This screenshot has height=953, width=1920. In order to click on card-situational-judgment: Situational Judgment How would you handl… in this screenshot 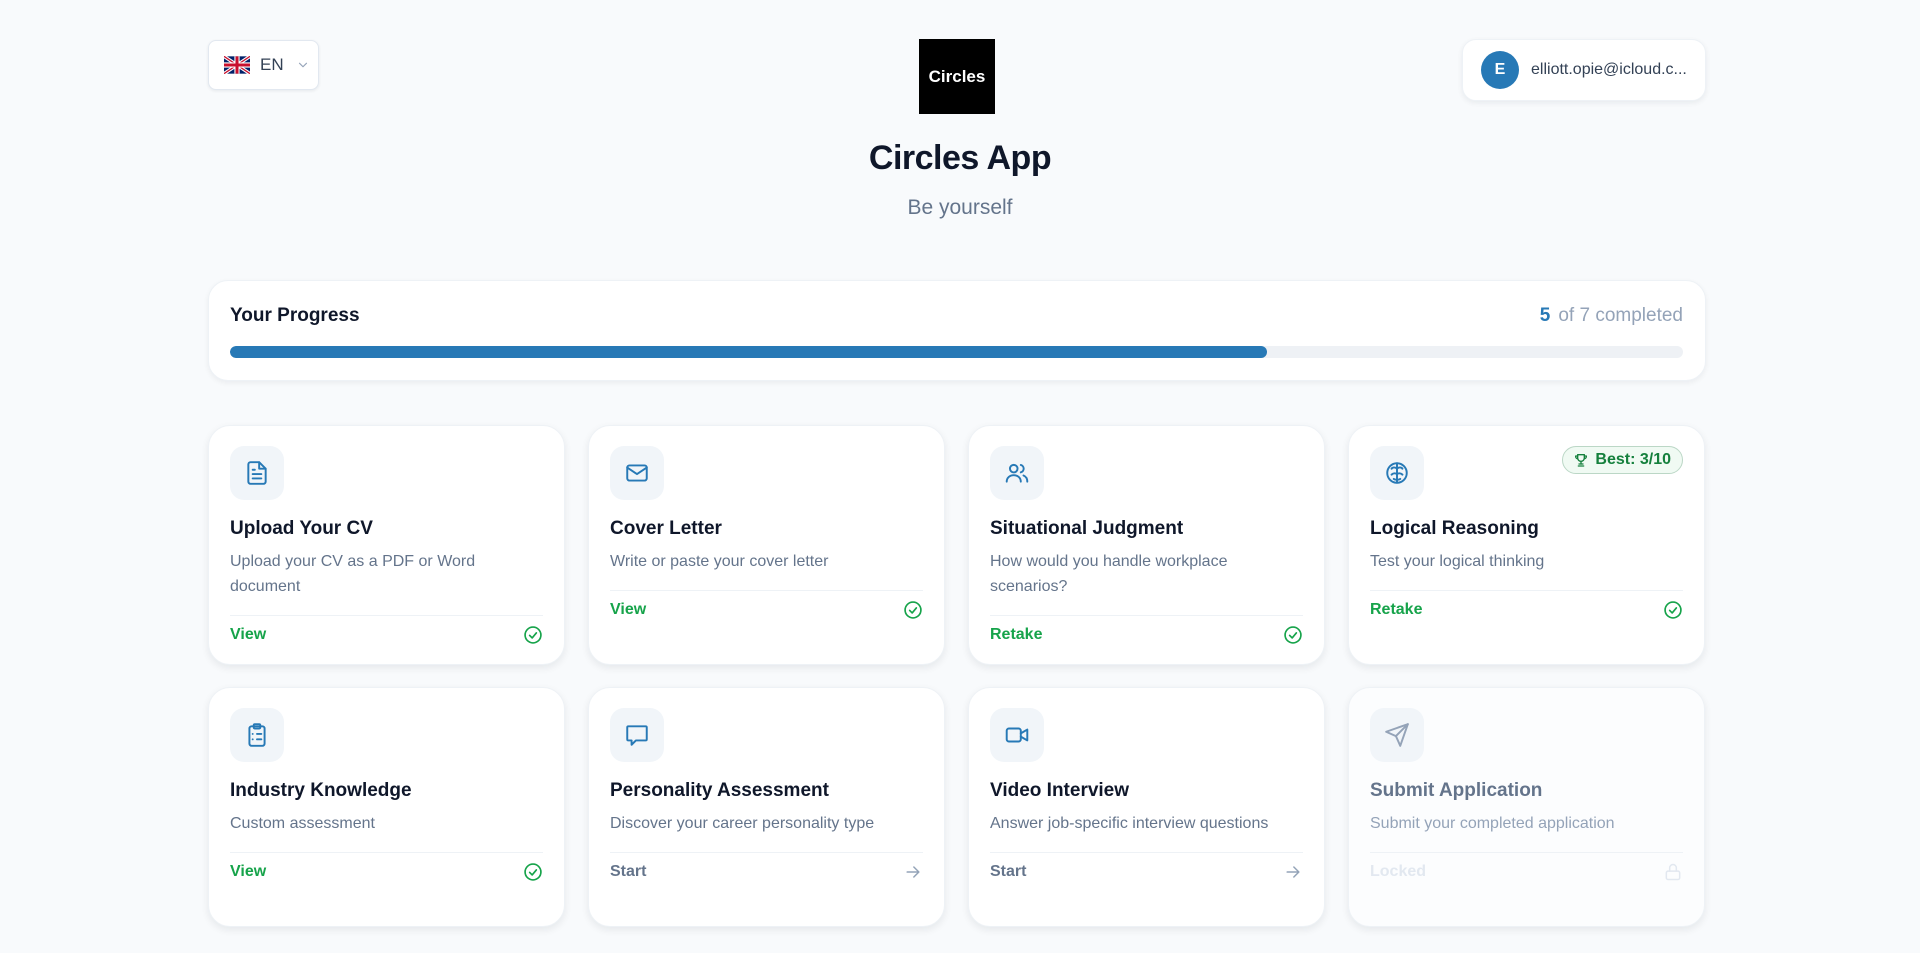, I will do `click(1146, 545)`.